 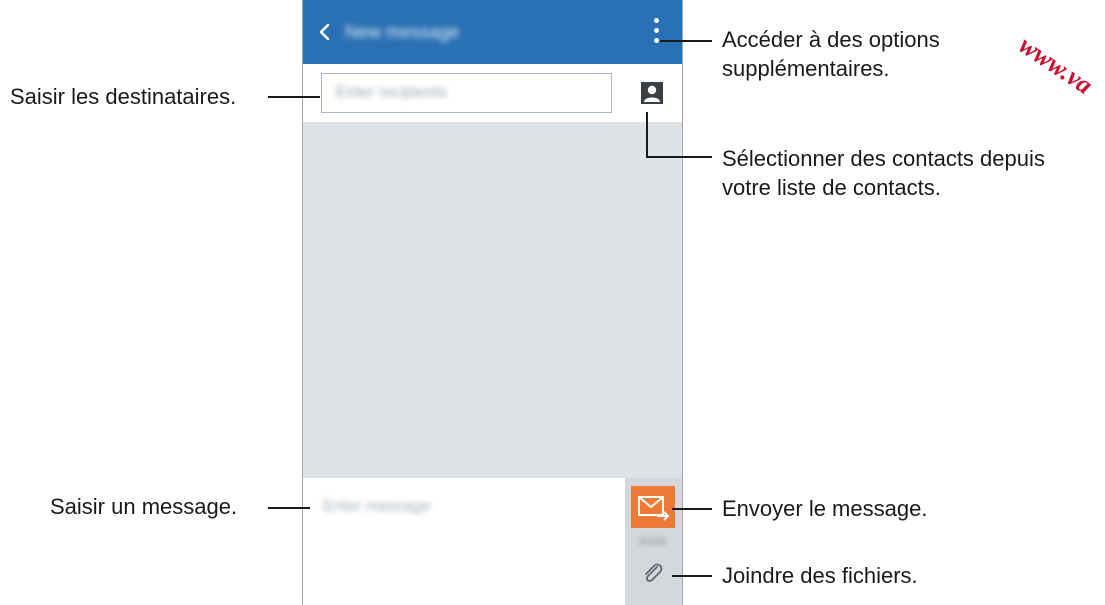 I want to click on callout-line-contacts, so click(x=679, y=157).